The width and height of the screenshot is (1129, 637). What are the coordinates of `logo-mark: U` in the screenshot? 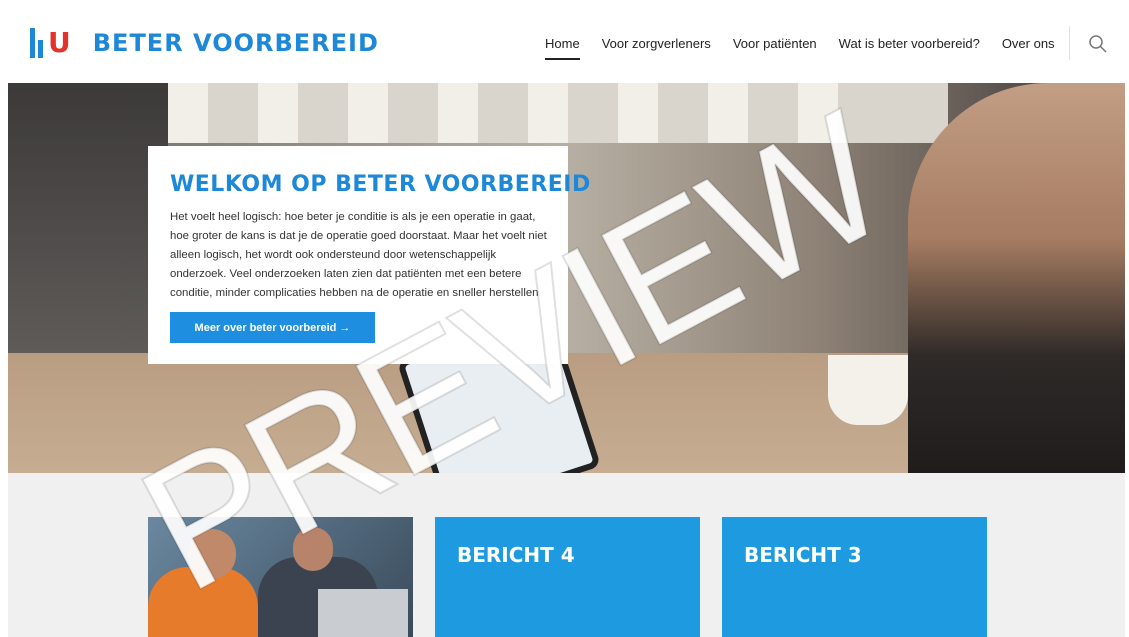 It's located at (50, 43).